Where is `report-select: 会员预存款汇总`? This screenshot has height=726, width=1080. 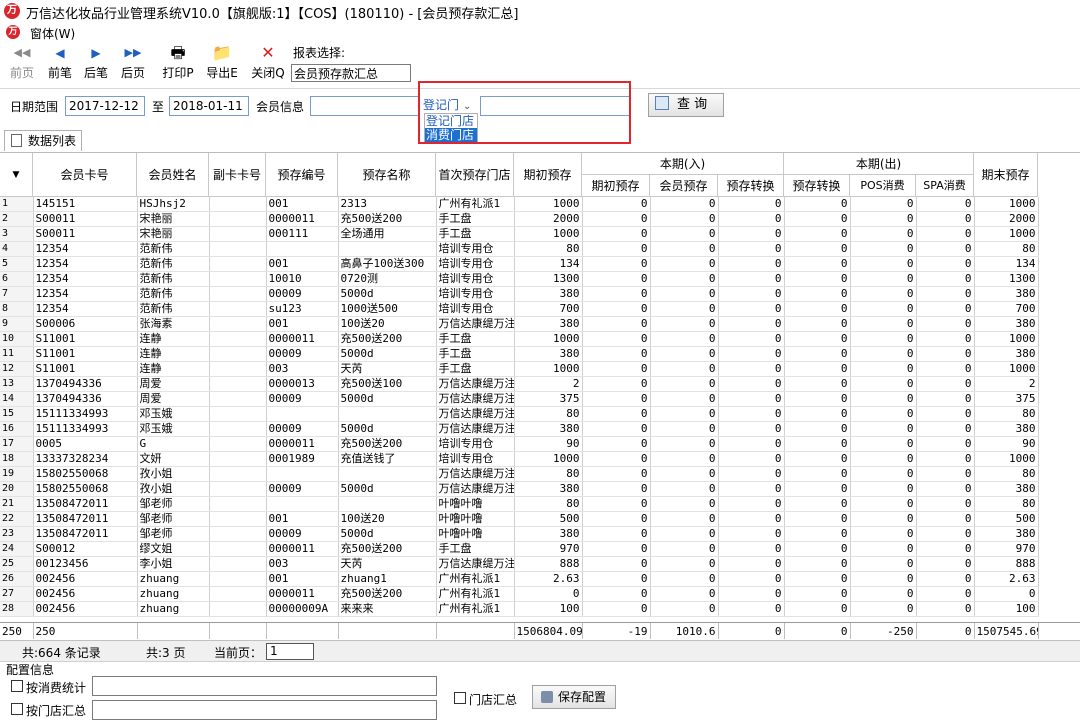 report-select: 会员预存款汇总 is located at coordinates (351, 73).